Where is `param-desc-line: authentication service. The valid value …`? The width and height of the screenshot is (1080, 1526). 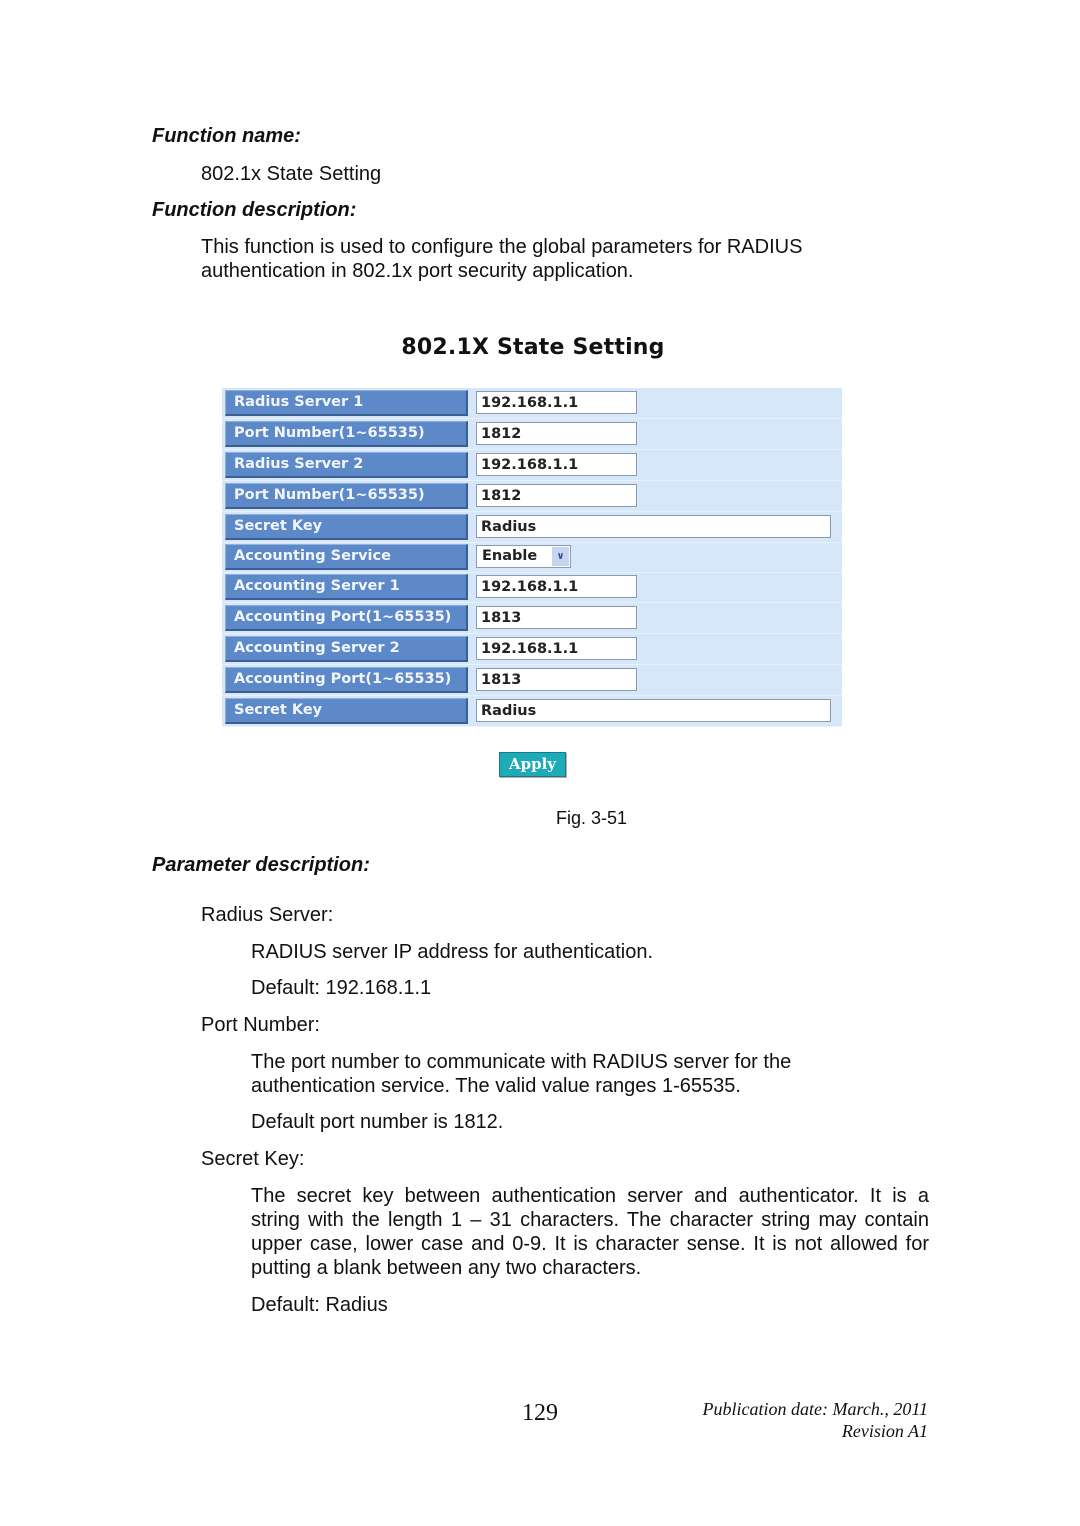 param-desc-line: authentication service. The valid value … is located at coordinates (496, 1086).